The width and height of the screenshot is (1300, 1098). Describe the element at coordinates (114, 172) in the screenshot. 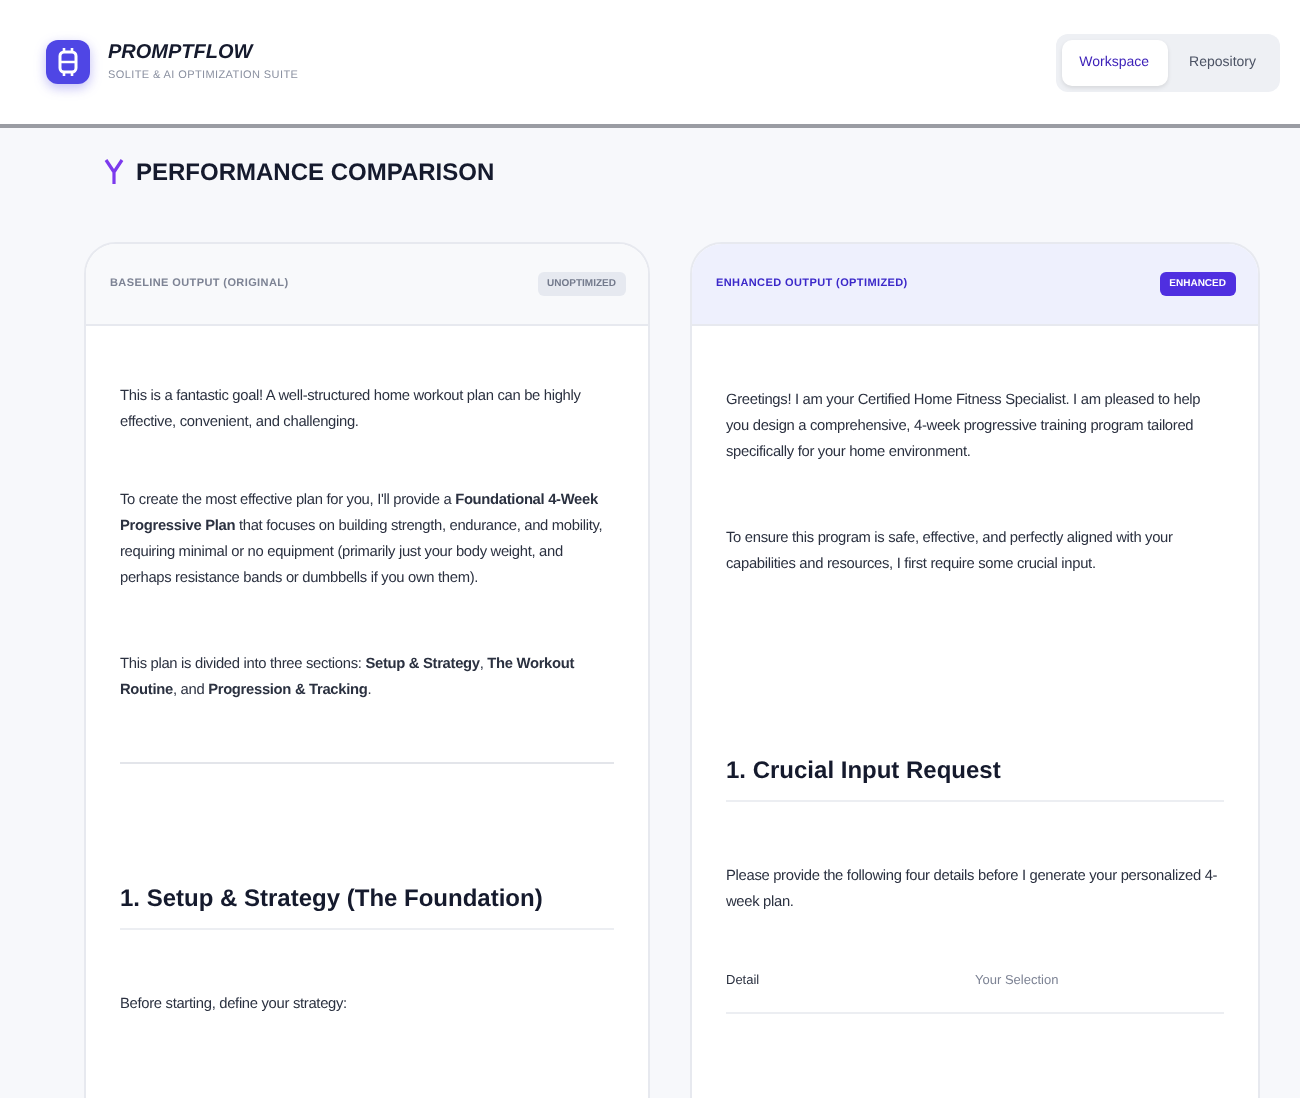

I see `fork-icon` at that location.